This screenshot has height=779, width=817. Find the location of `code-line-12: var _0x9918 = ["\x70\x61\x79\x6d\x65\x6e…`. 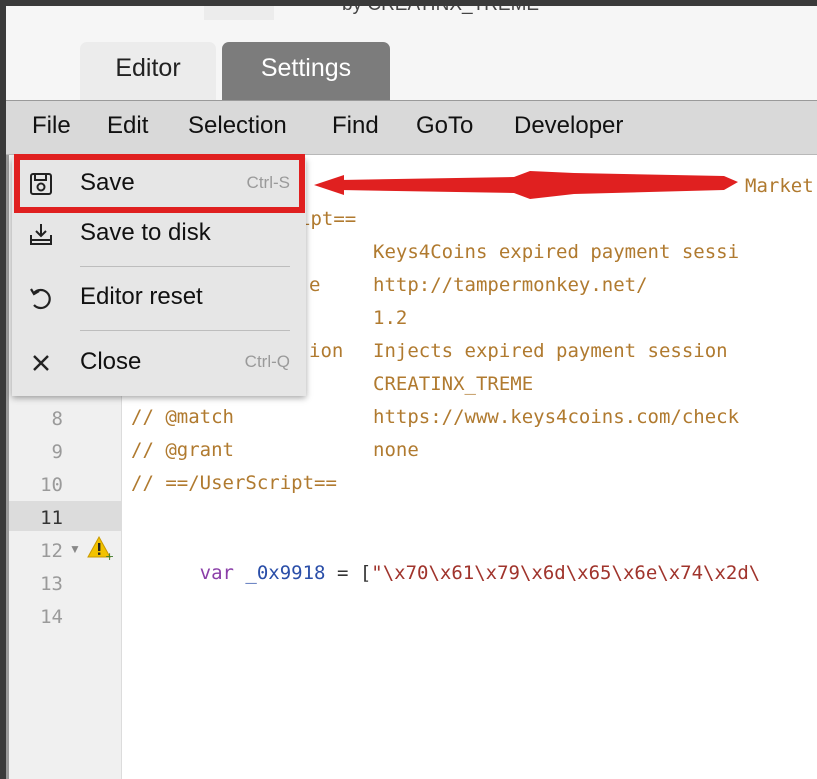

code-line-12: var _0x9918 = ["\x70\x61\x79\x6d\x65\x6e… is located at coordinates (446, 573).